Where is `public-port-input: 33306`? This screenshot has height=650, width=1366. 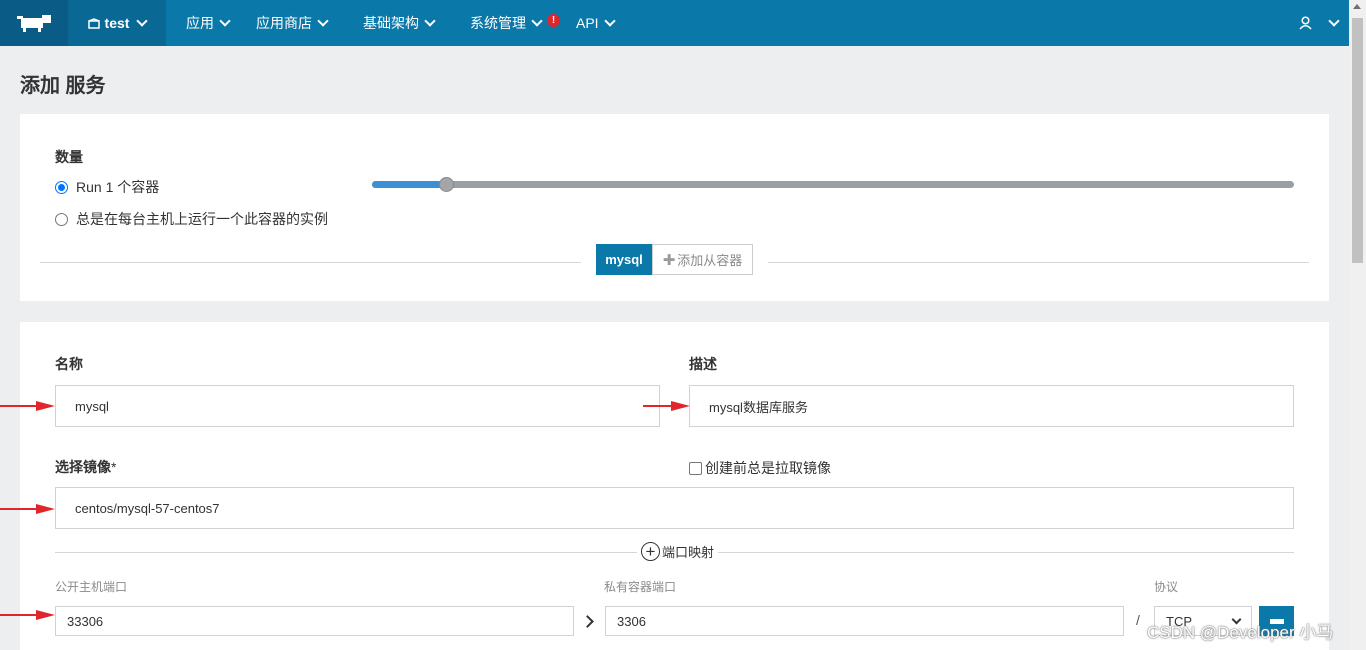
public-port-input: 33306 is located at coordinates (314, 621).